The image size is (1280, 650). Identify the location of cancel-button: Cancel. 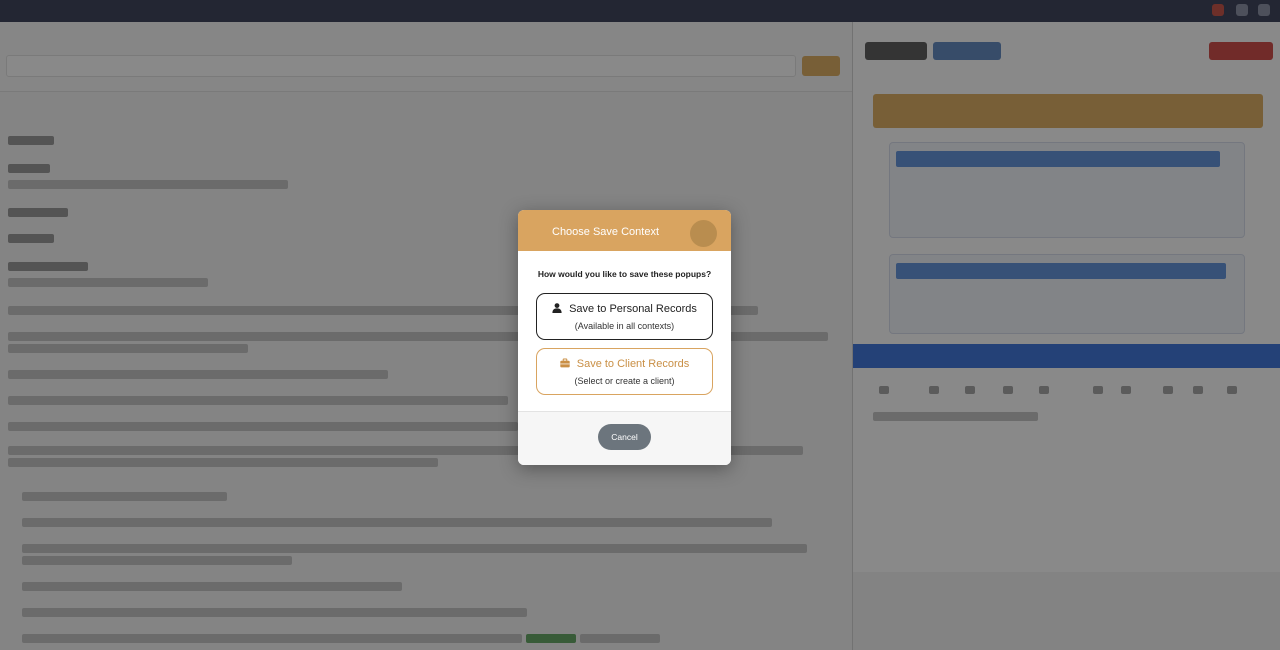
(624, 437).